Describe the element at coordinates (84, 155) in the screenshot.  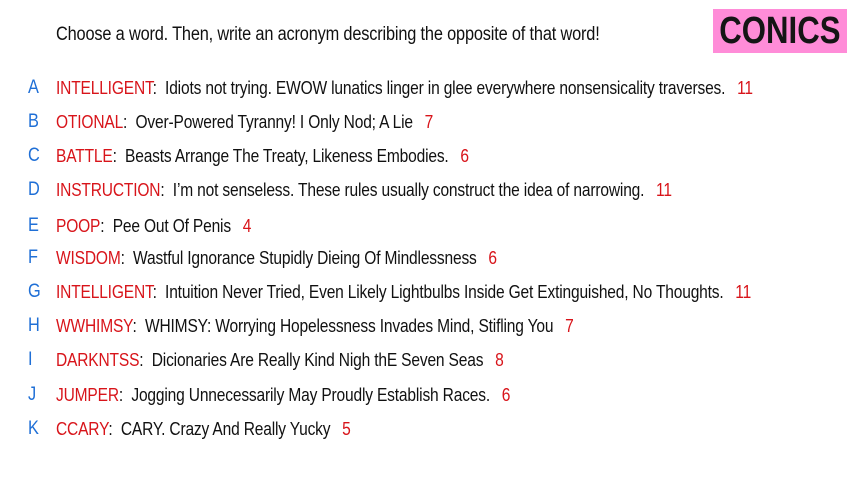
I see `entry-word: BATTLE` at that location.